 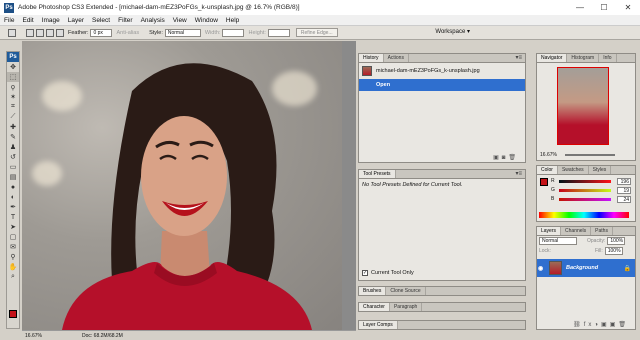 What do you see at coordinates (396, 58) in the screenshot?
I see `tab-actions: Actions` at bounding box center [396, 58].